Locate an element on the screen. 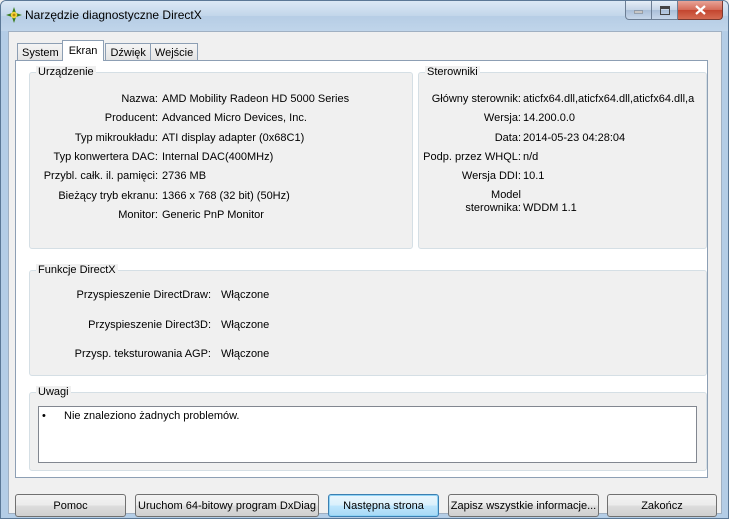 The height and width of the screenshot is (519, 729). device-name-value: AMD Mobility Radeon HD 5000 Series is located at coordinates (256, 99).